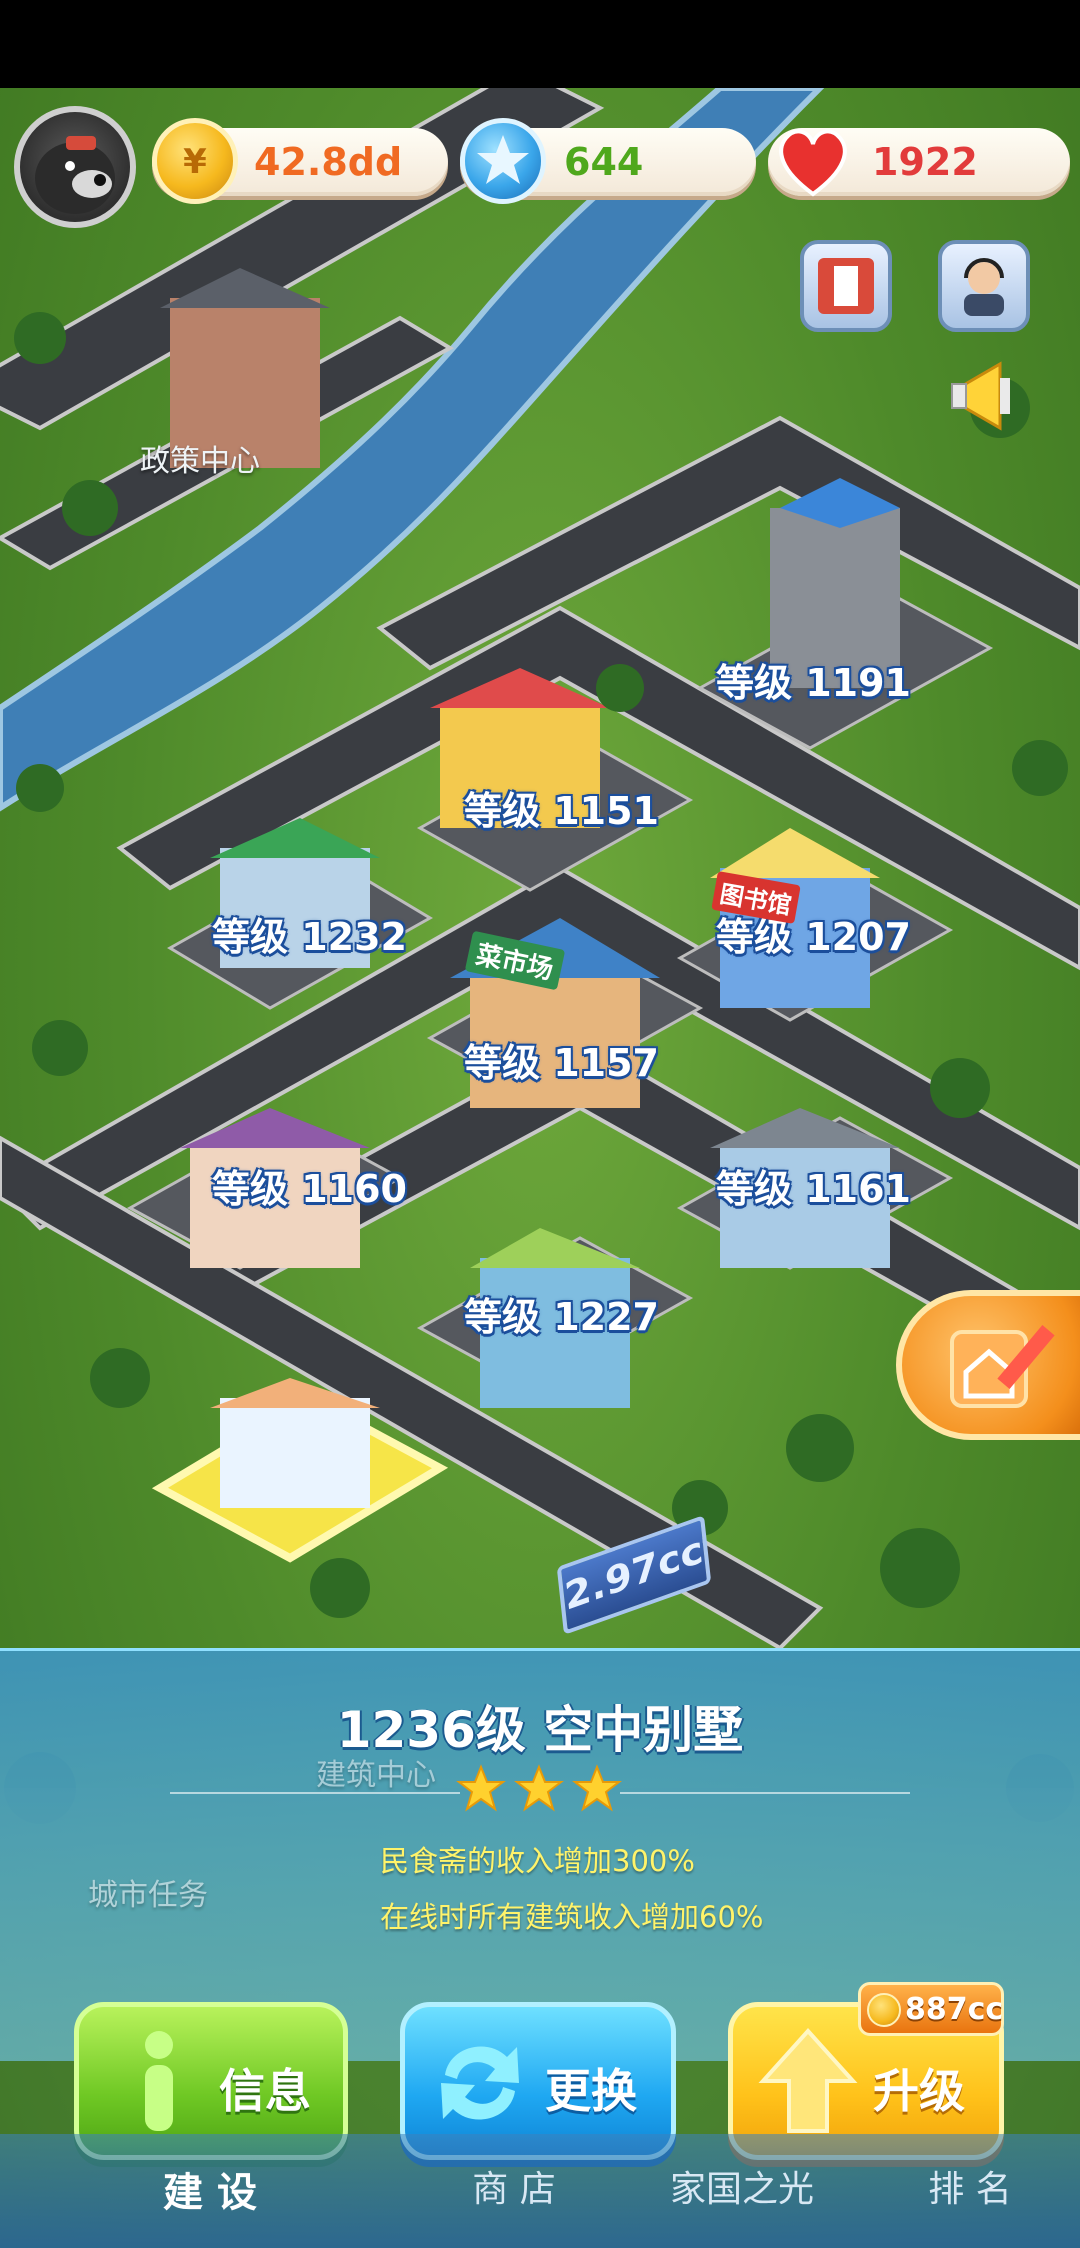 This screenshot has height=2248, width=1080. Describe the element at coordinates (572, 1917) in the screenshot. I see `effect-line: 在线时所有建筑收入增加60%` at that location.